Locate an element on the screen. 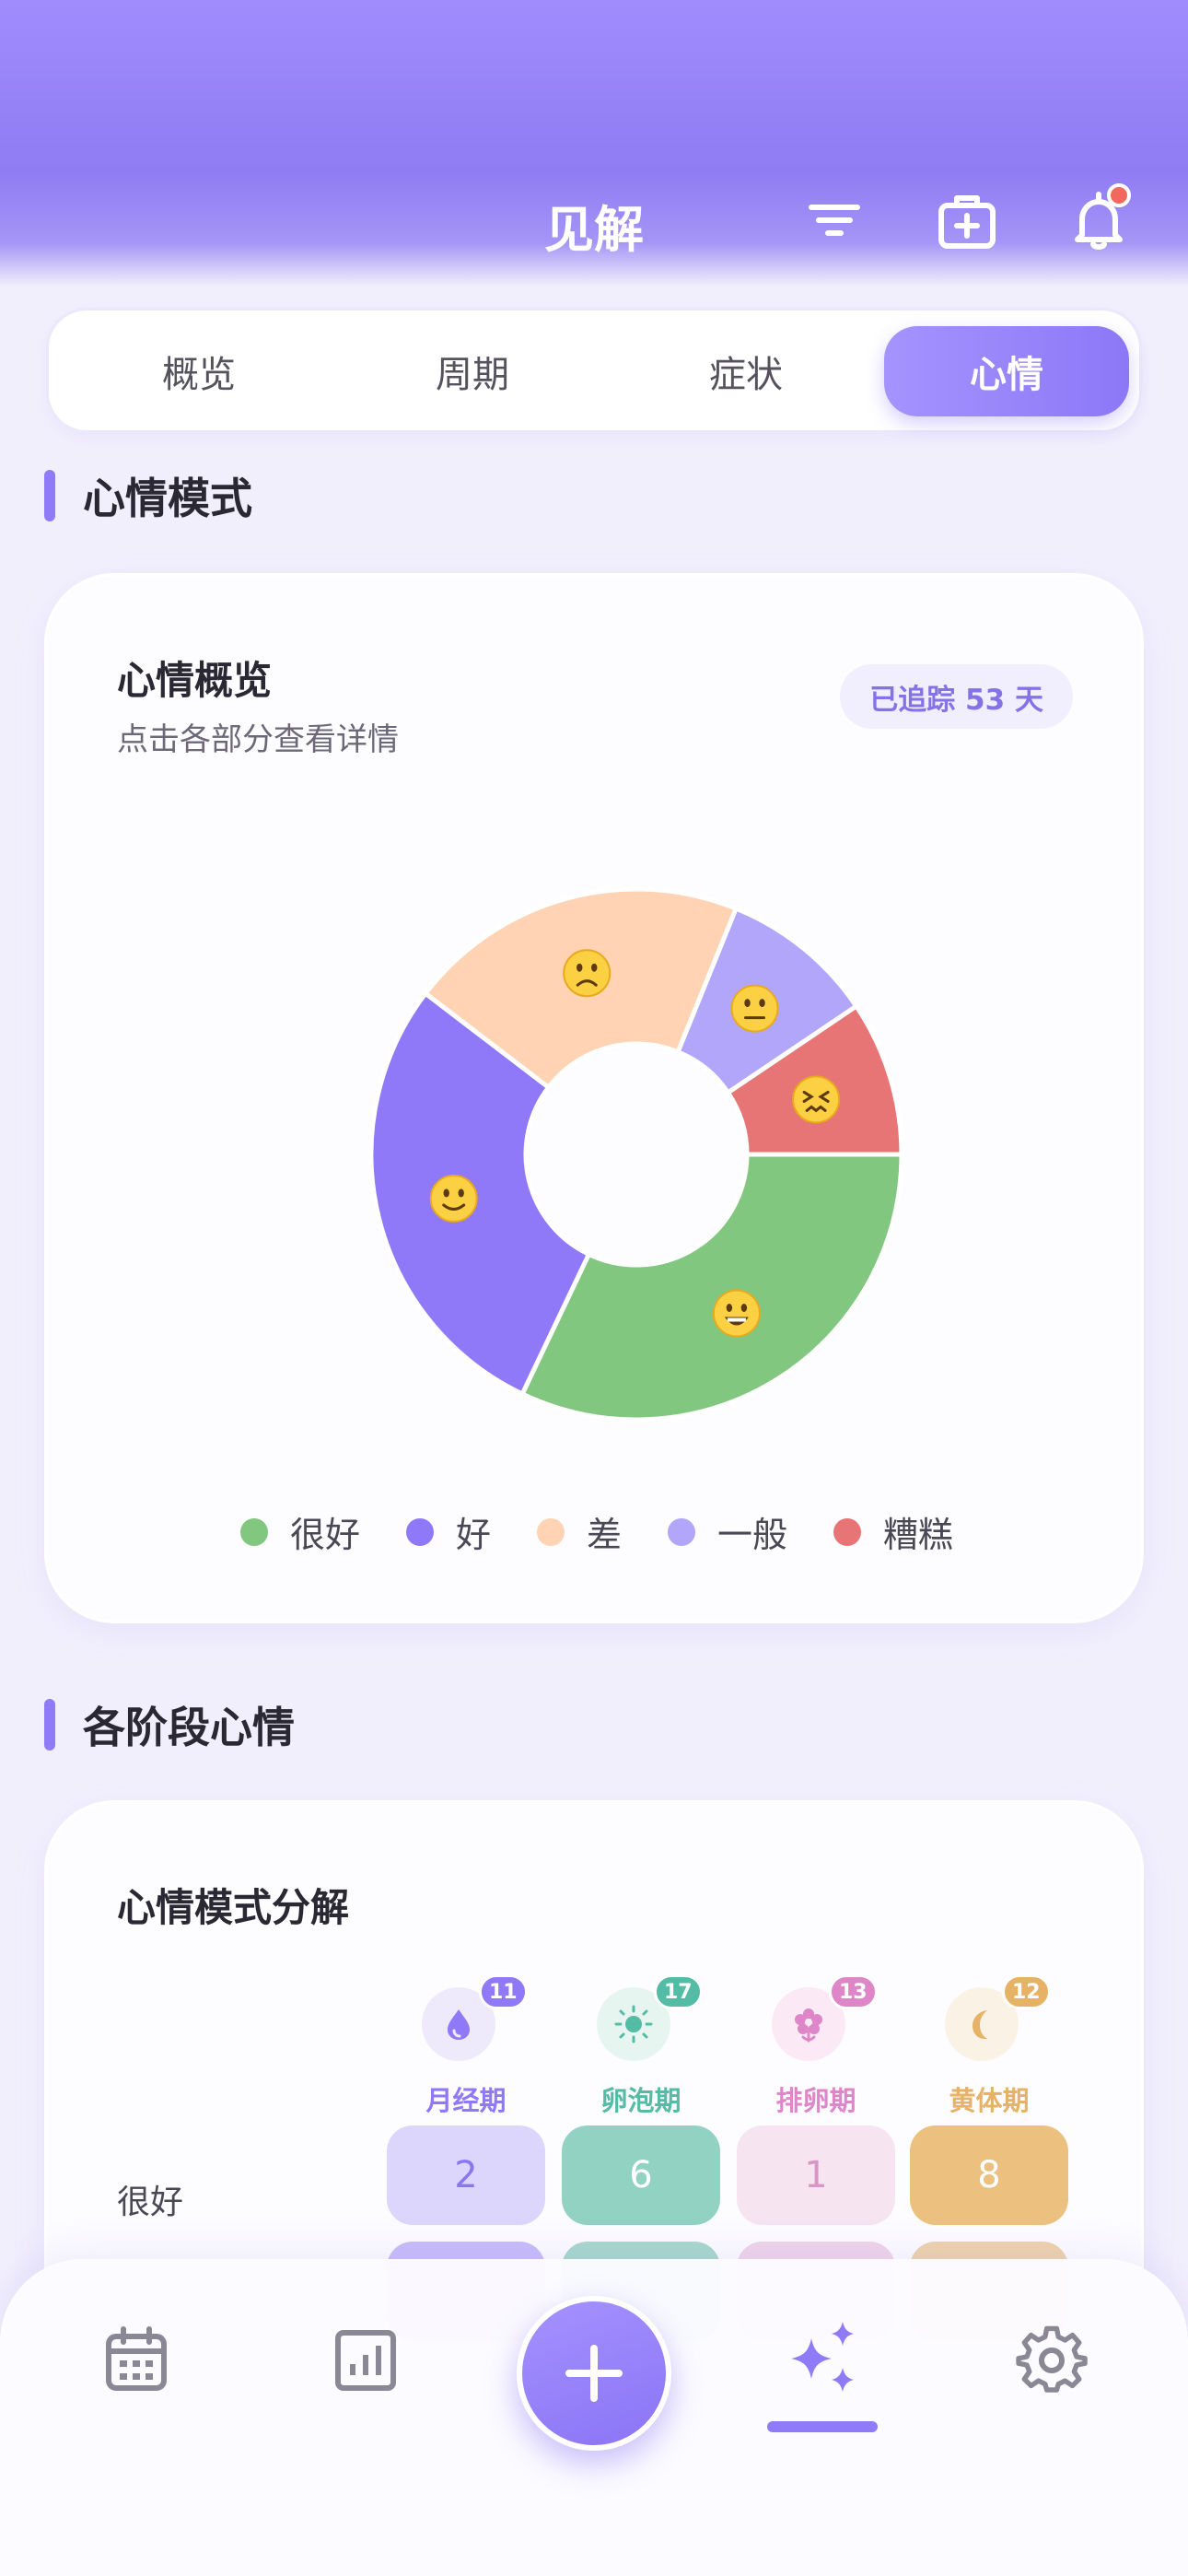  add-button is located at coordinates (594, 2373).